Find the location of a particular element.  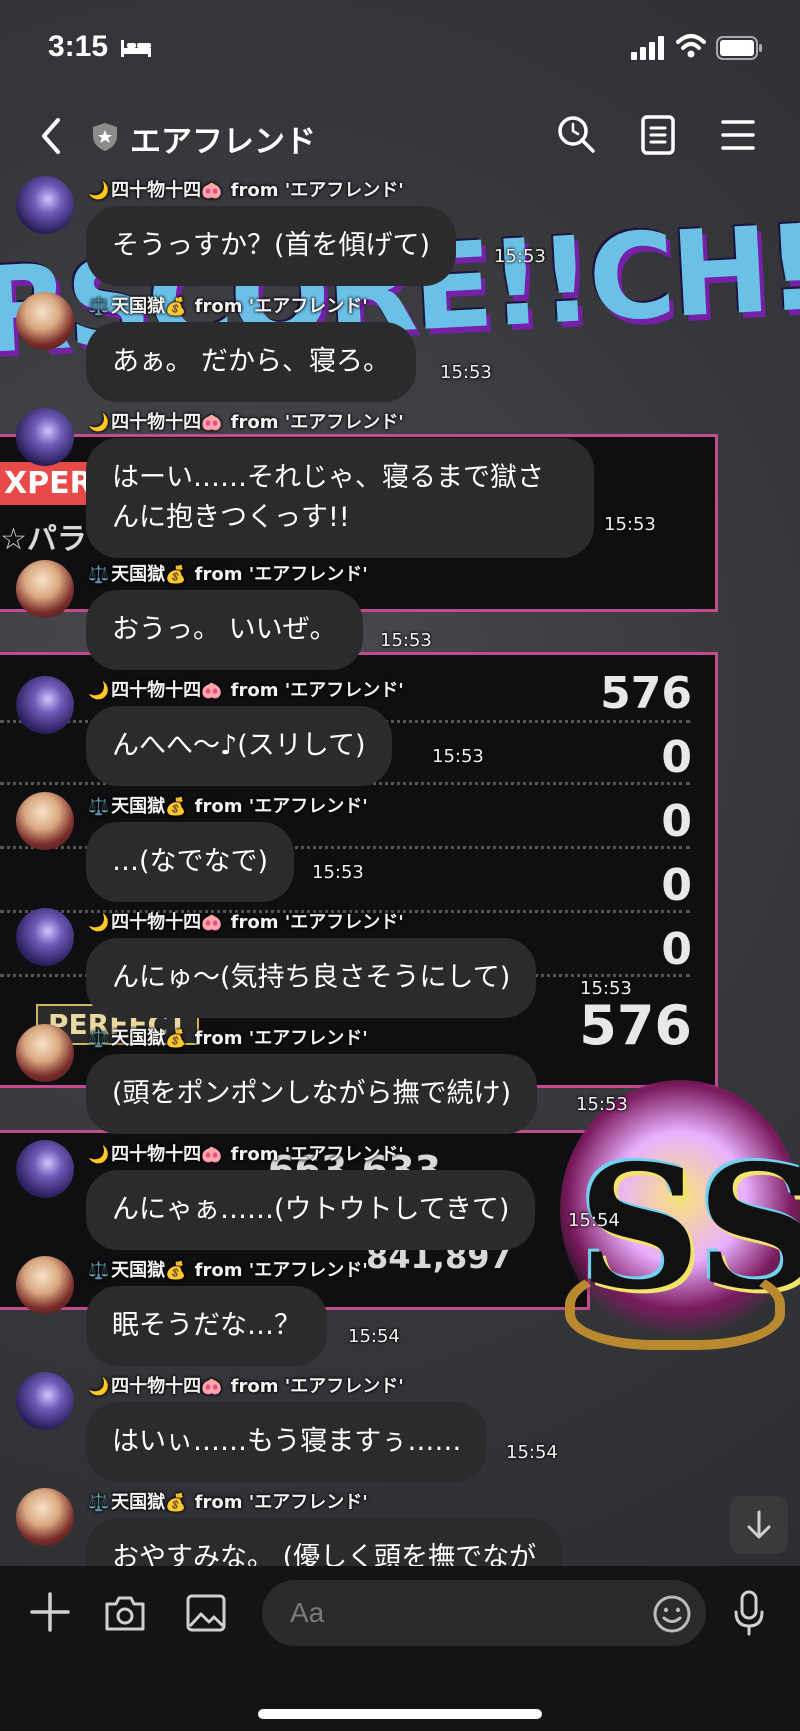

message-bubble: んへへ〜♪(スリして) is located at coordinates (239, 746).